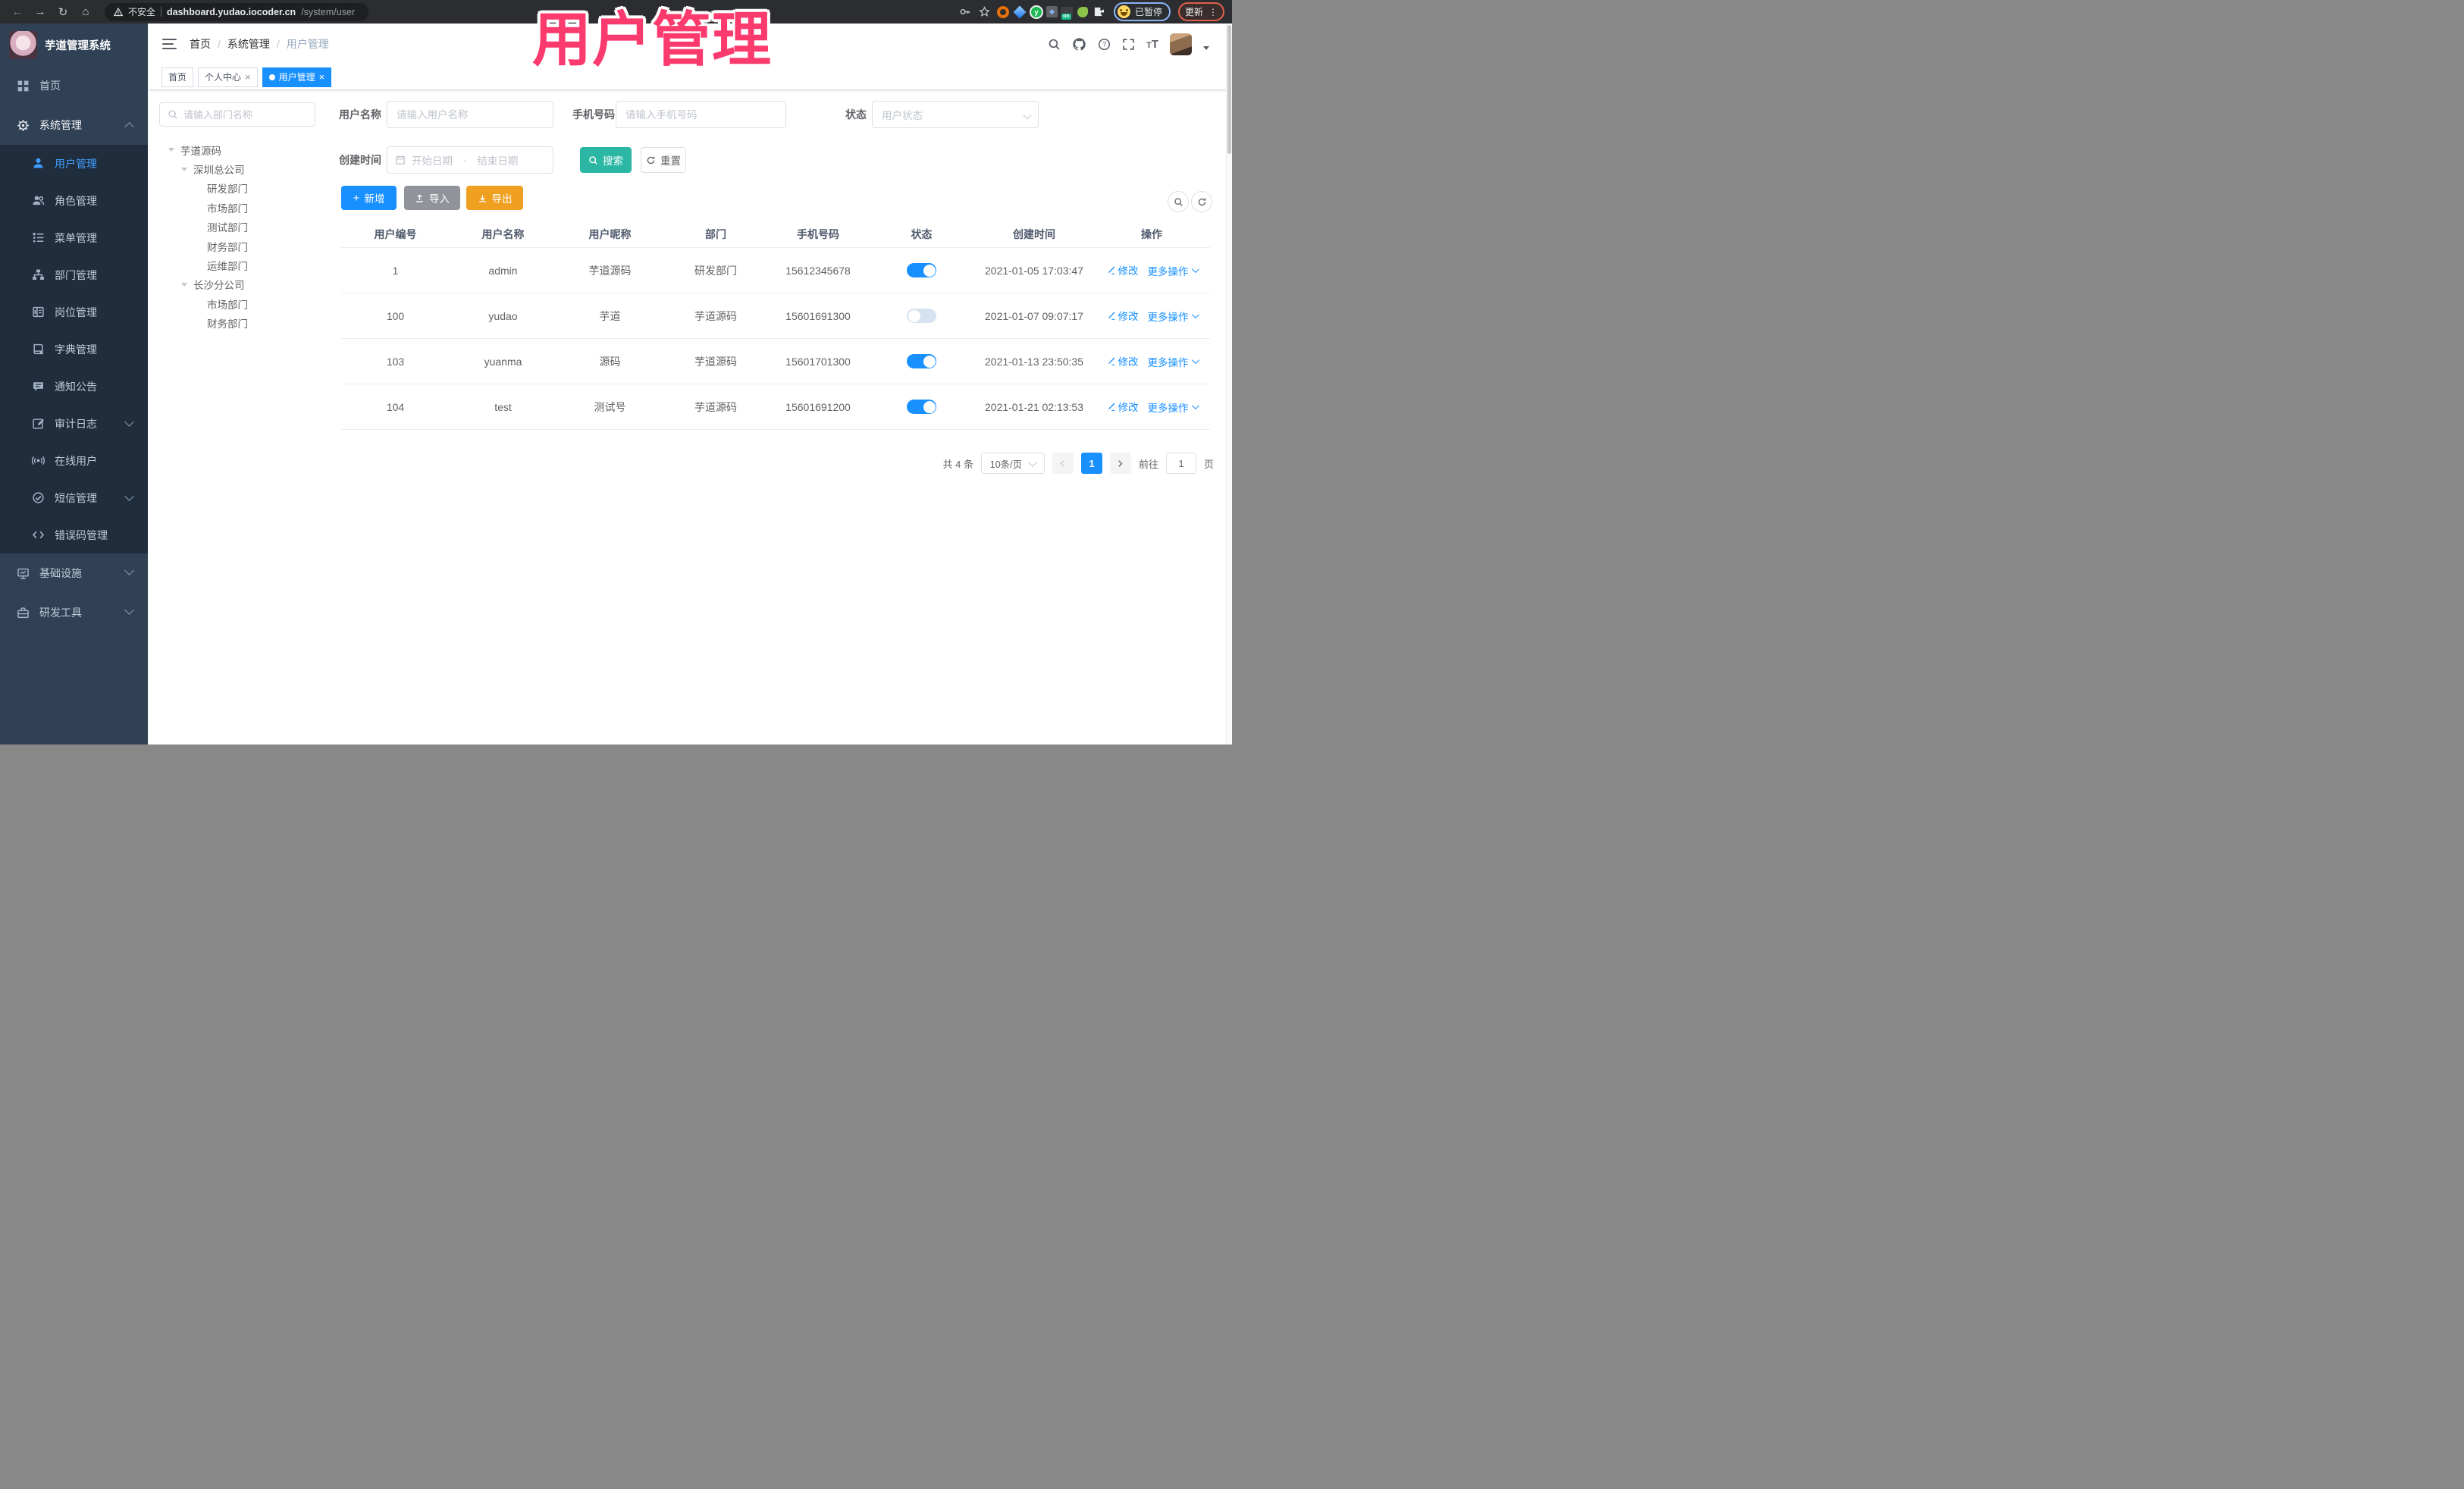 The width and height of the screenshot is (2464, 1489). What do you see at coordinates (237, 264) in the screenshot?
I see `tree-node-运维部门: 运维部门` at bounding box center [237, 264].